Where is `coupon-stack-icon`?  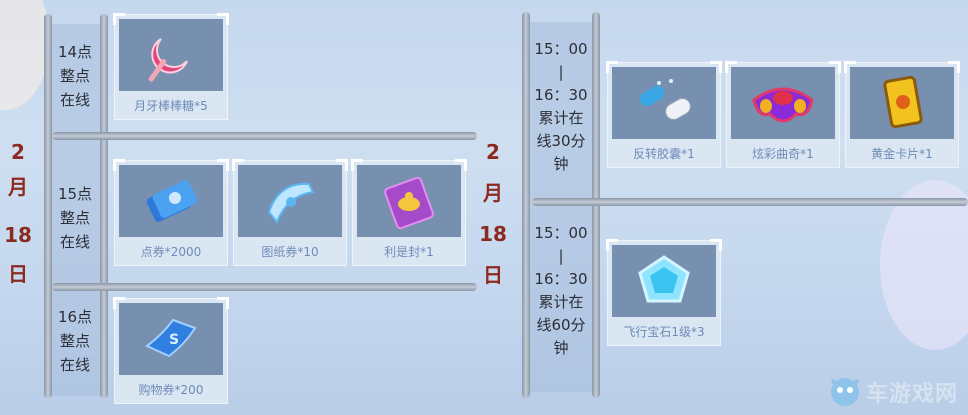
coupon-stack-icon is located at coordinates (172, 201).